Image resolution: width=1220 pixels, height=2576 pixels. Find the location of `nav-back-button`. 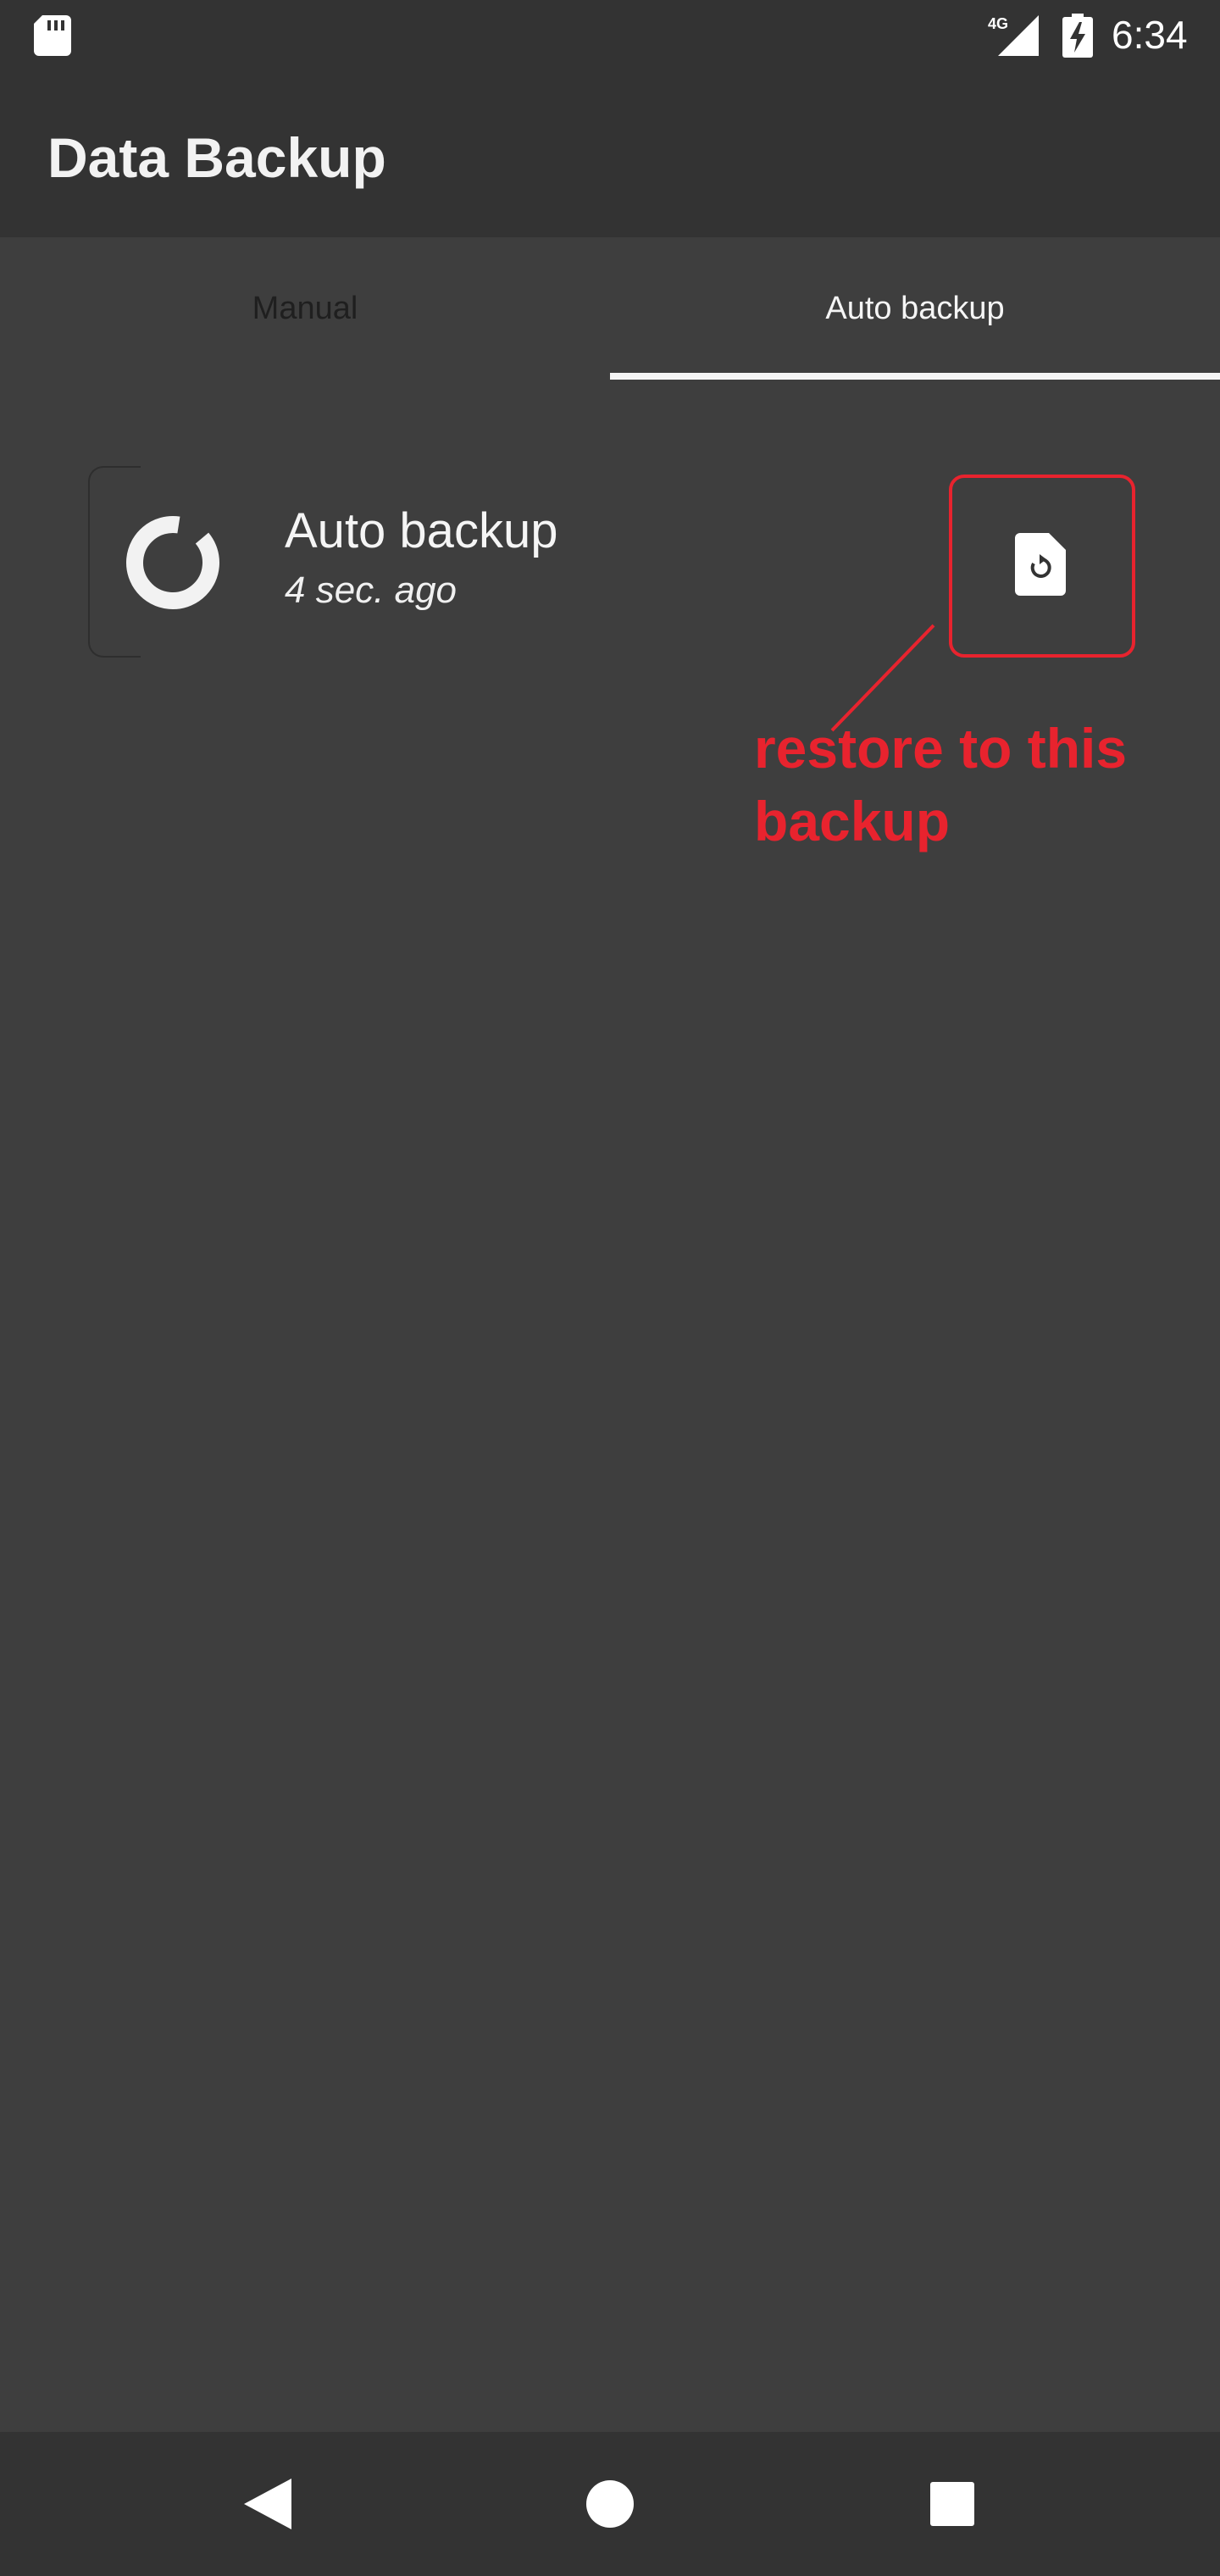

nav-back-button is located at coordinates (267, 2504).